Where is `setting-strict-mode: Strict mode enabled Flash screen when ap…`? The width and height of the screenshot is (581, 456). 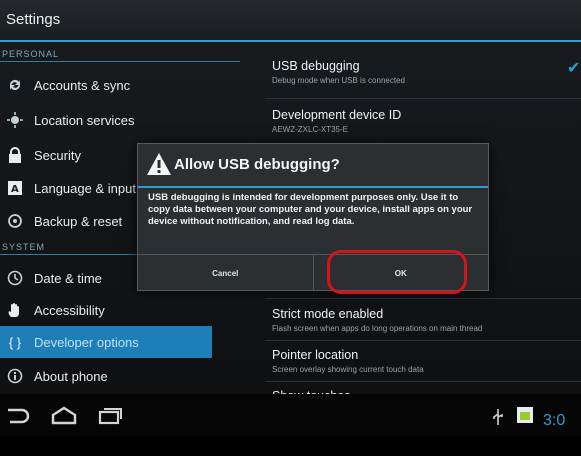 setting-strict-mode: Strict mode enabled Flash screen when ap… is located at coordinates (422, 320).